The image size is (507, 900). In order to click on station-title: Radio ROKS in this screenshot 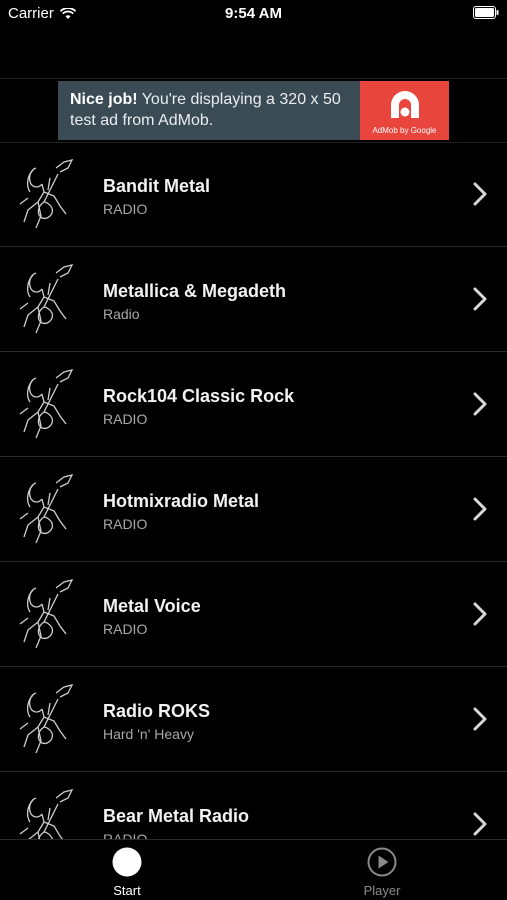, I will do `click(157, 711)`.